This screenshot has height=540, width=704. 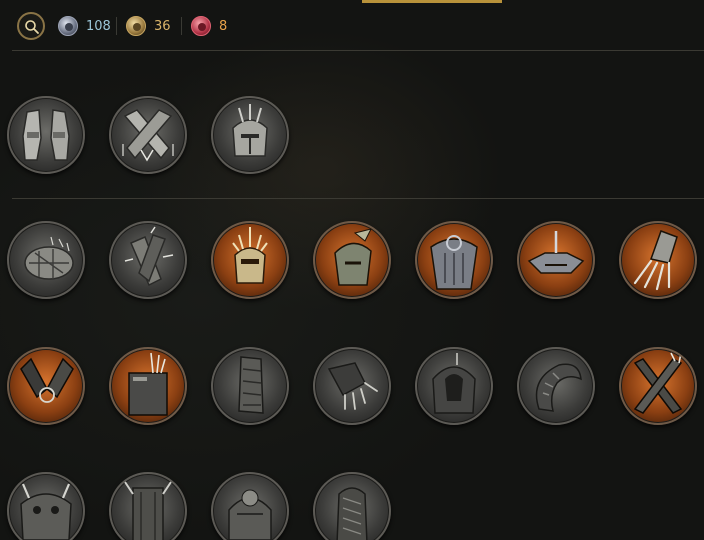 What do you see at coordinates (162, 26) in the screenshot?
I see `currency-gold-value: 36` at bounding box center [162, 26].